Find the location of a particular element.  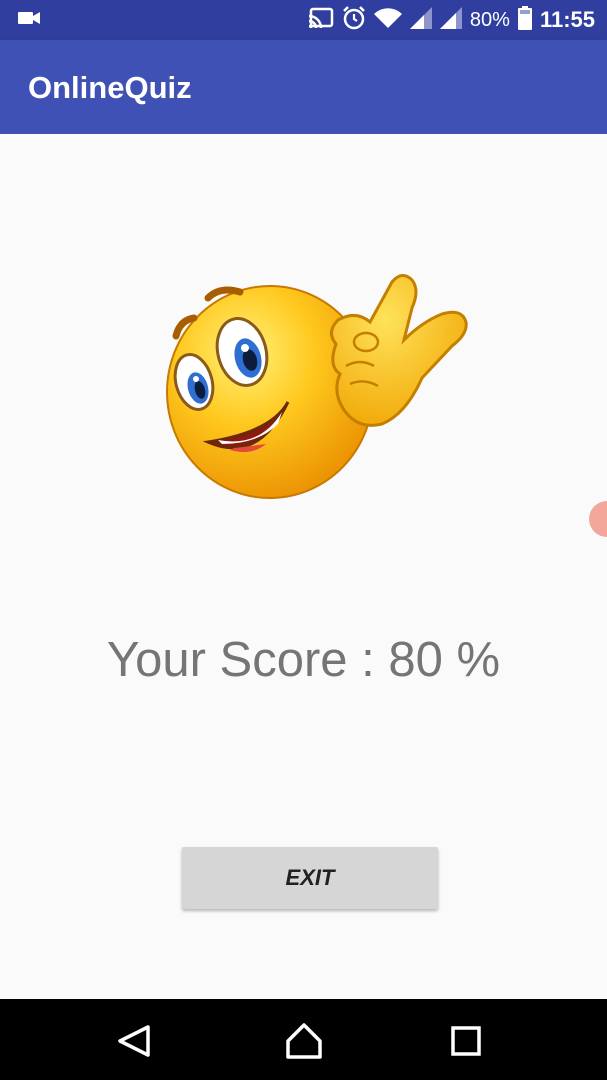

exit-button: EXIT is located at coordinates (310, 878).